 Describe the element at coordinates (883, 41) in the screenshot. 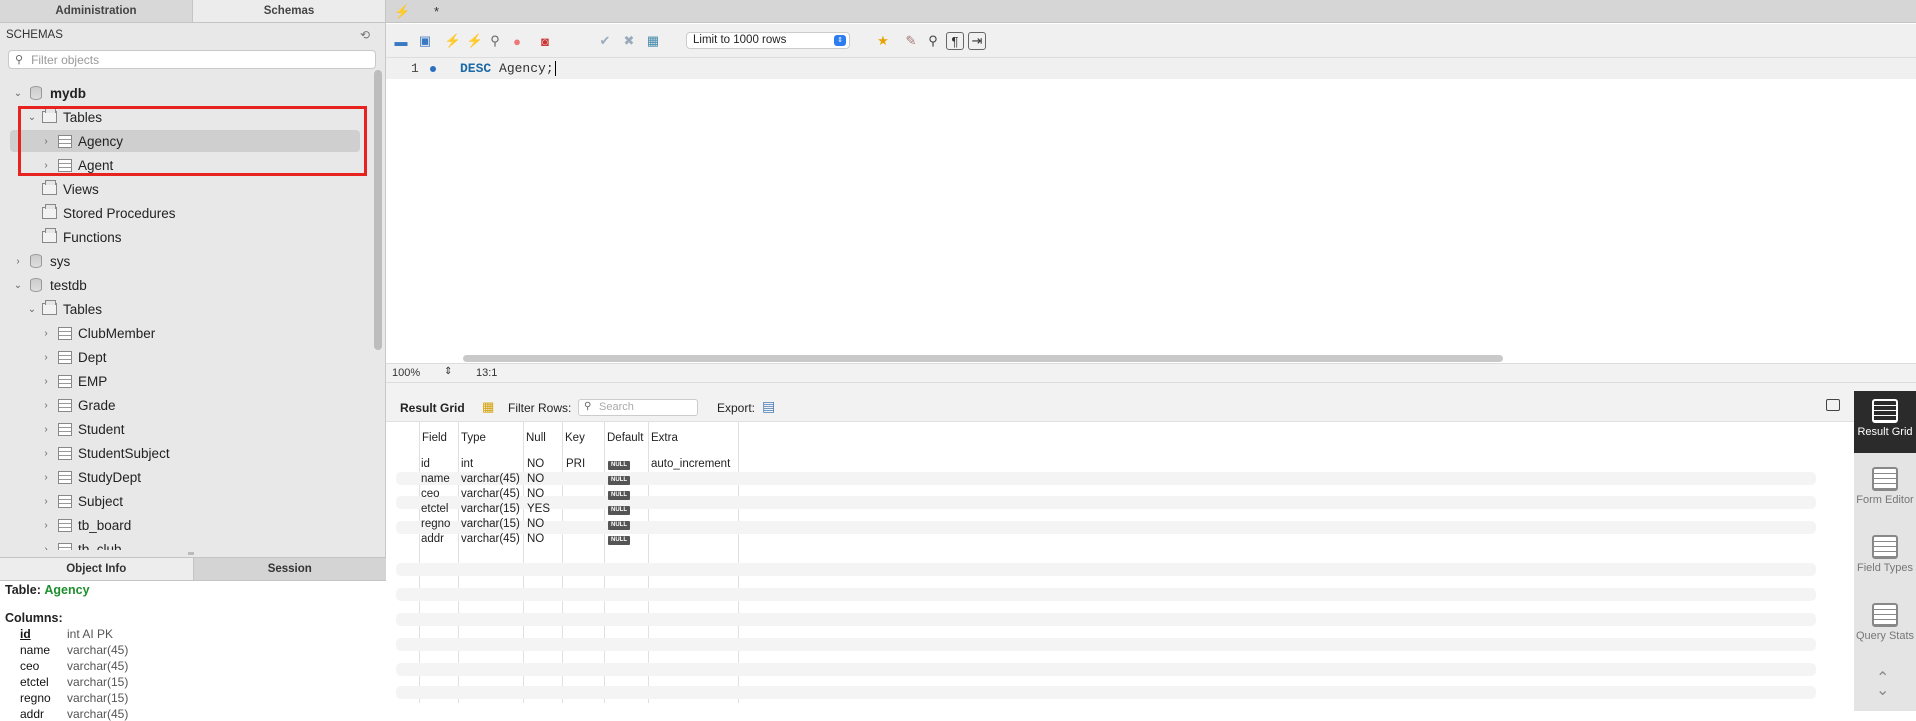

I see `add-snippet-icon: ★` at that location.